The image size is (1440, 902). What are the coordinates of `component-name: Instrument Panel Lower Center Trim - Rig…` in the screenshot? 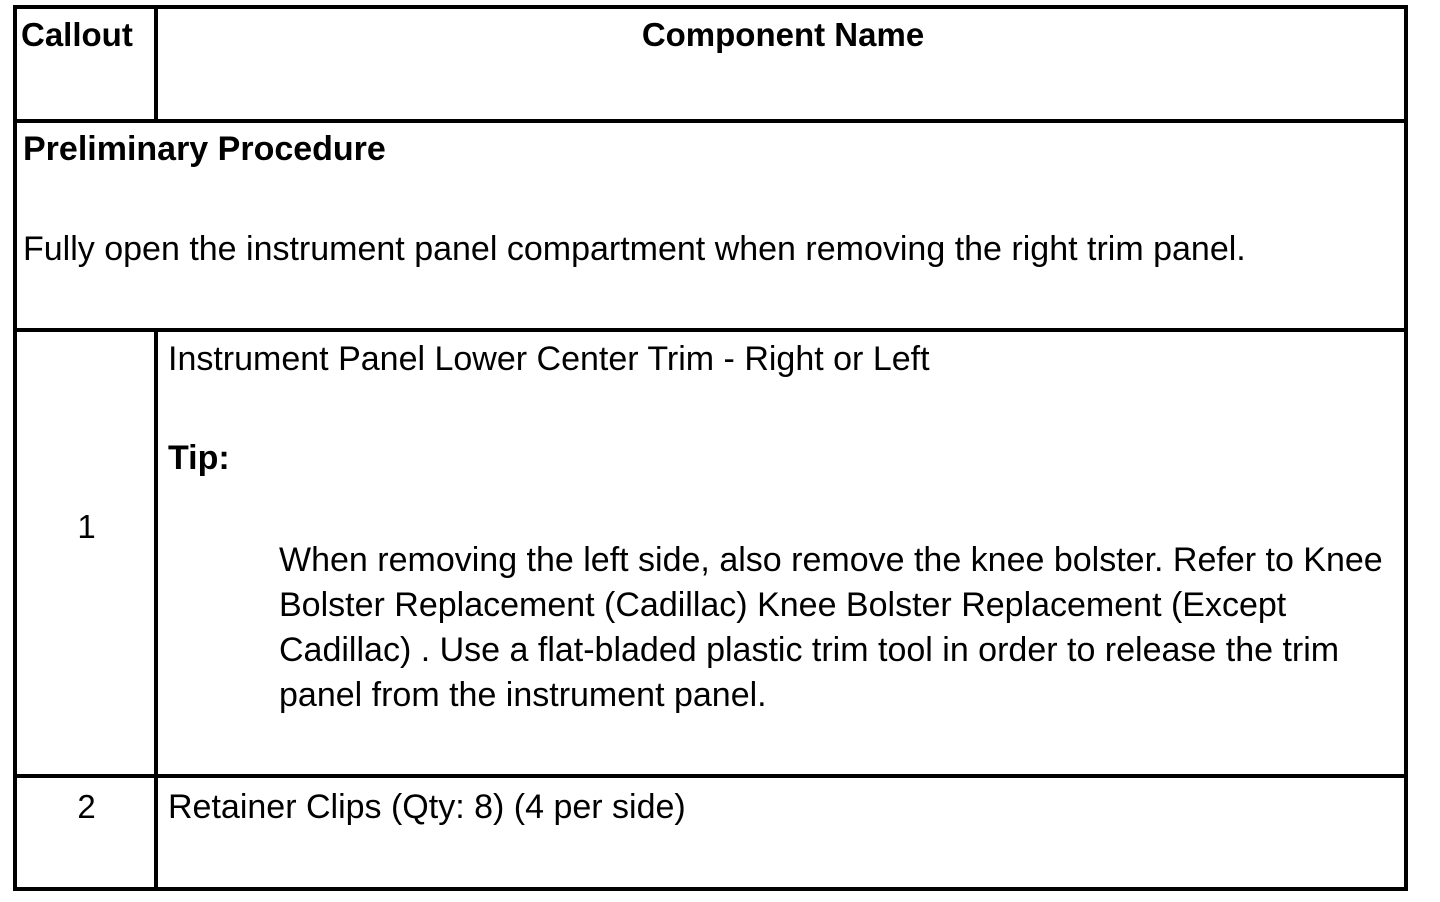 It's located at (549, 359).